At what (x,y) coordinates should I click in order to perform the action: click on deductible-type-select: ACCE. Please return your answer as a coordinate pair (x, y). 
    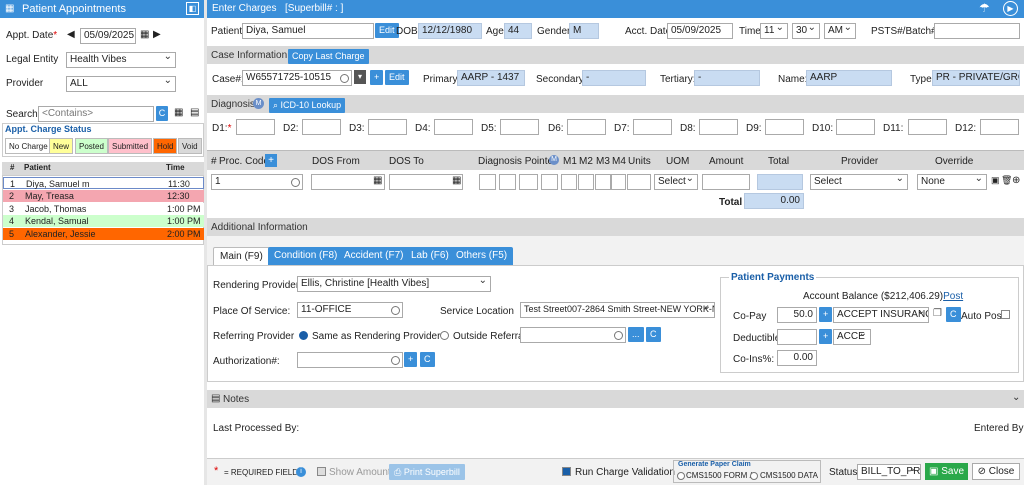
    Looking at the image, I should click on (852, 337).